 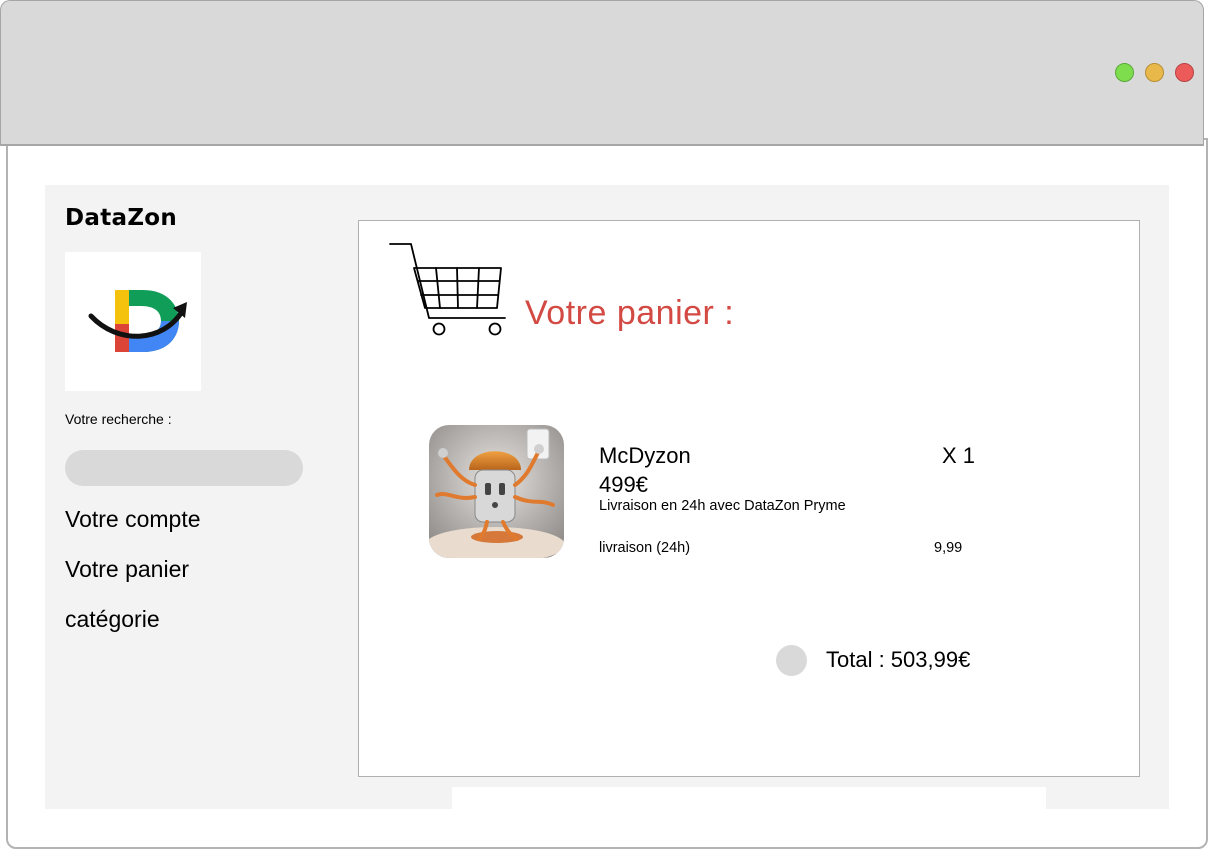 I want to click on product-description: Livraison en 24h avec DataZon Pryme, so click(x=722, y=506).